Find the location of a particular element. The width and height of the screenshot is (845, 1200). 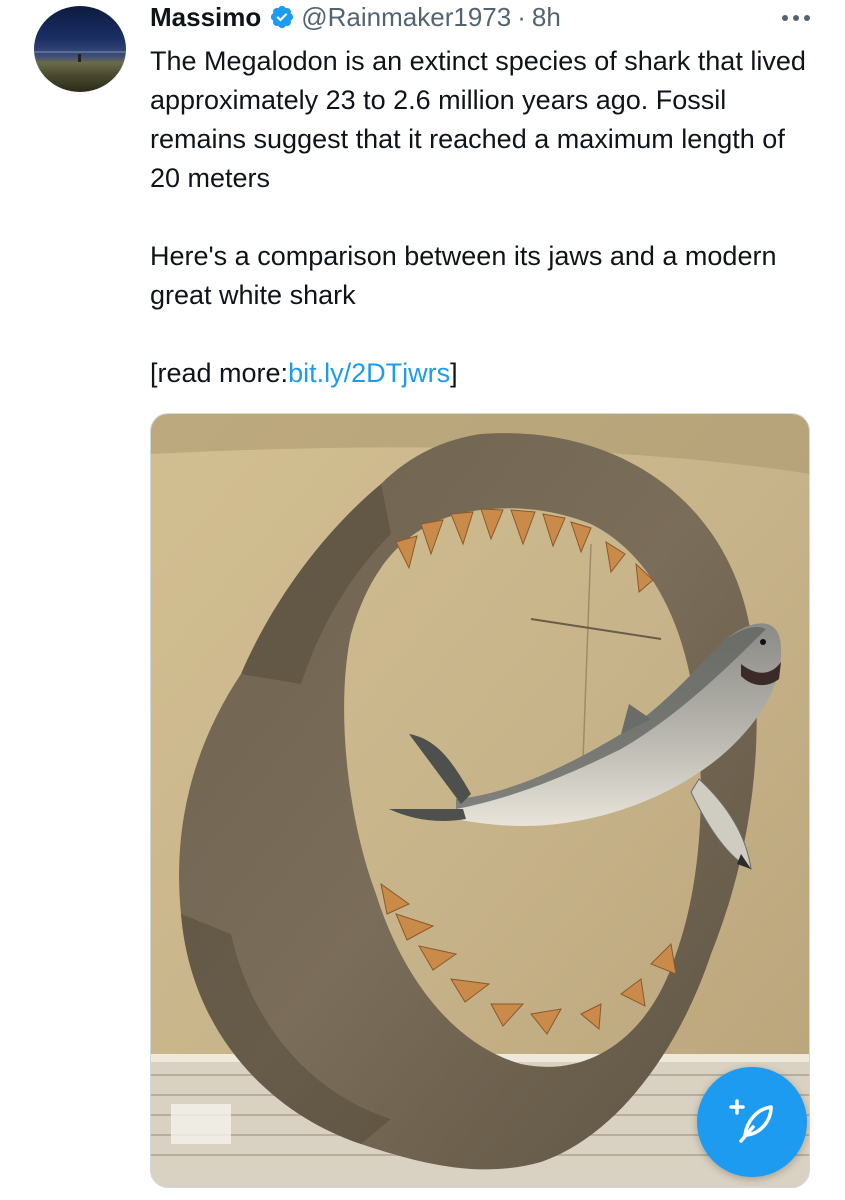

post-header: Massimo @Rainmaker1973 · 8h is located at coordinates (355, 17).